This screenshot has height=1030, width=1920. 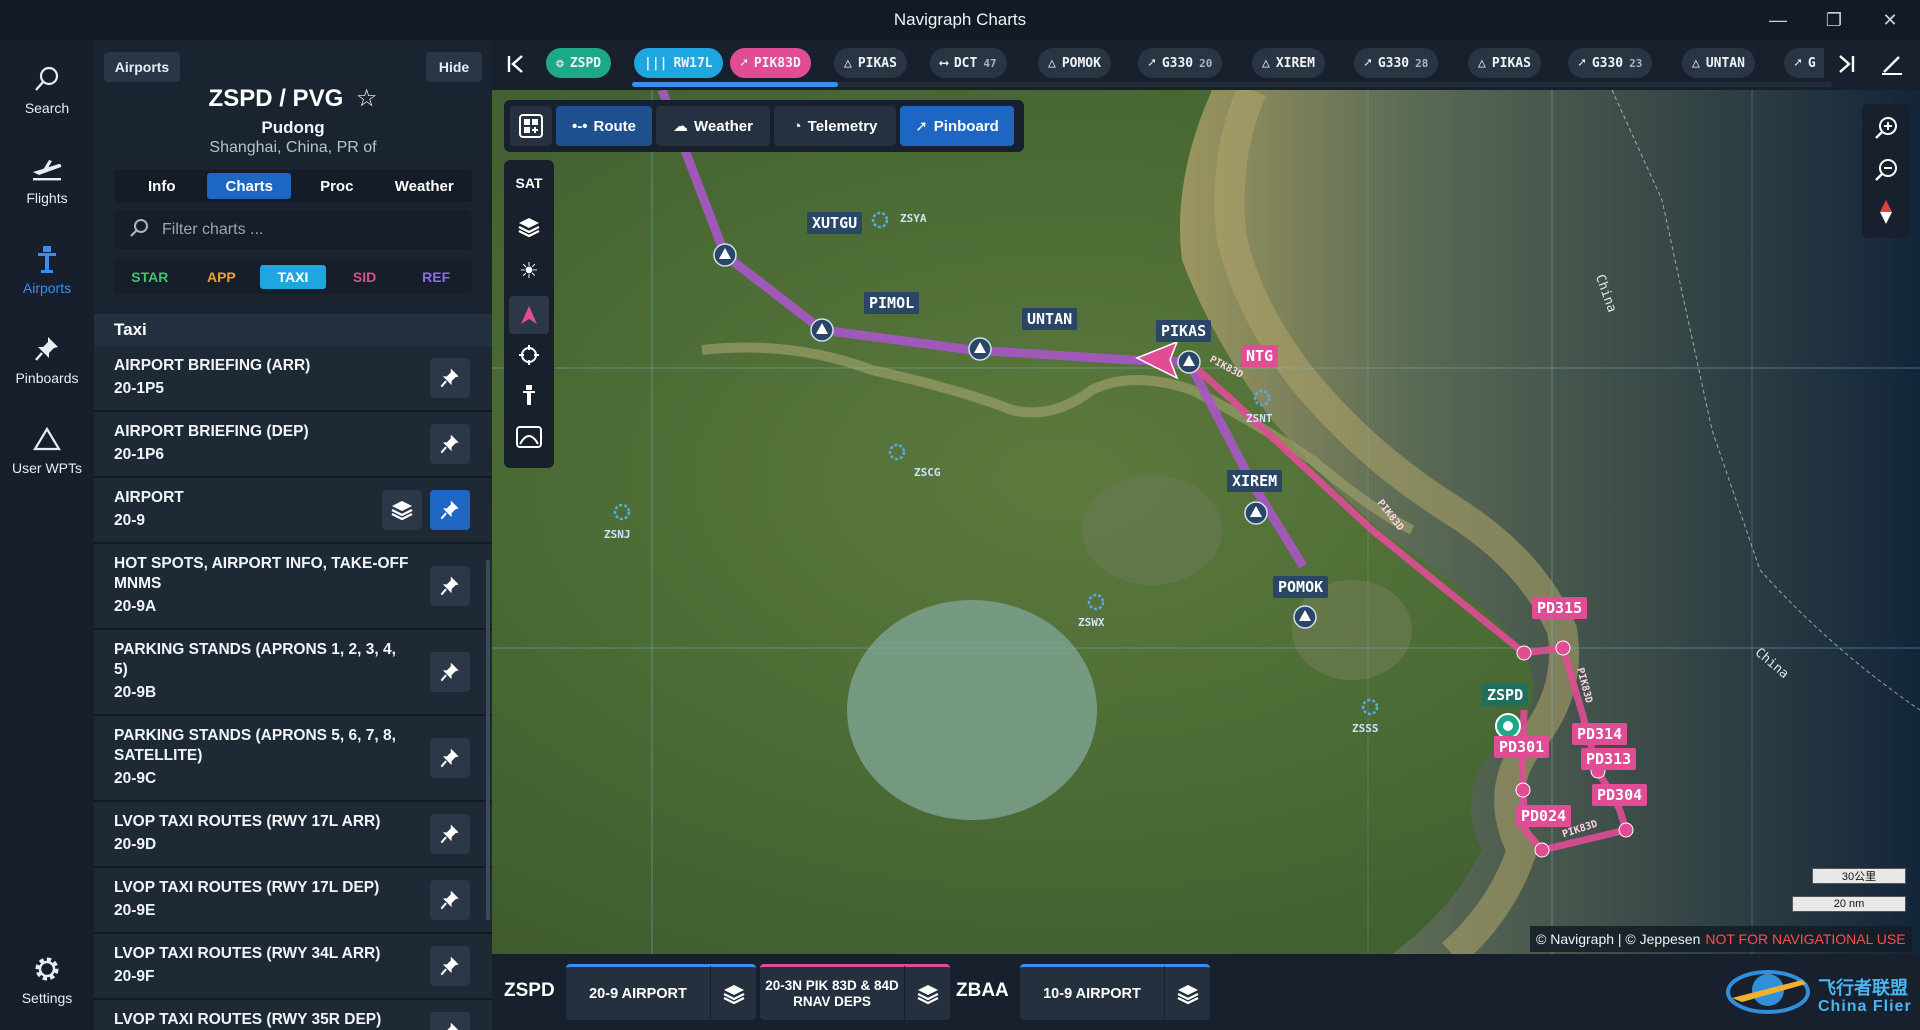 I want to click on last-waypoint-button, so click(x=1846, y=64).